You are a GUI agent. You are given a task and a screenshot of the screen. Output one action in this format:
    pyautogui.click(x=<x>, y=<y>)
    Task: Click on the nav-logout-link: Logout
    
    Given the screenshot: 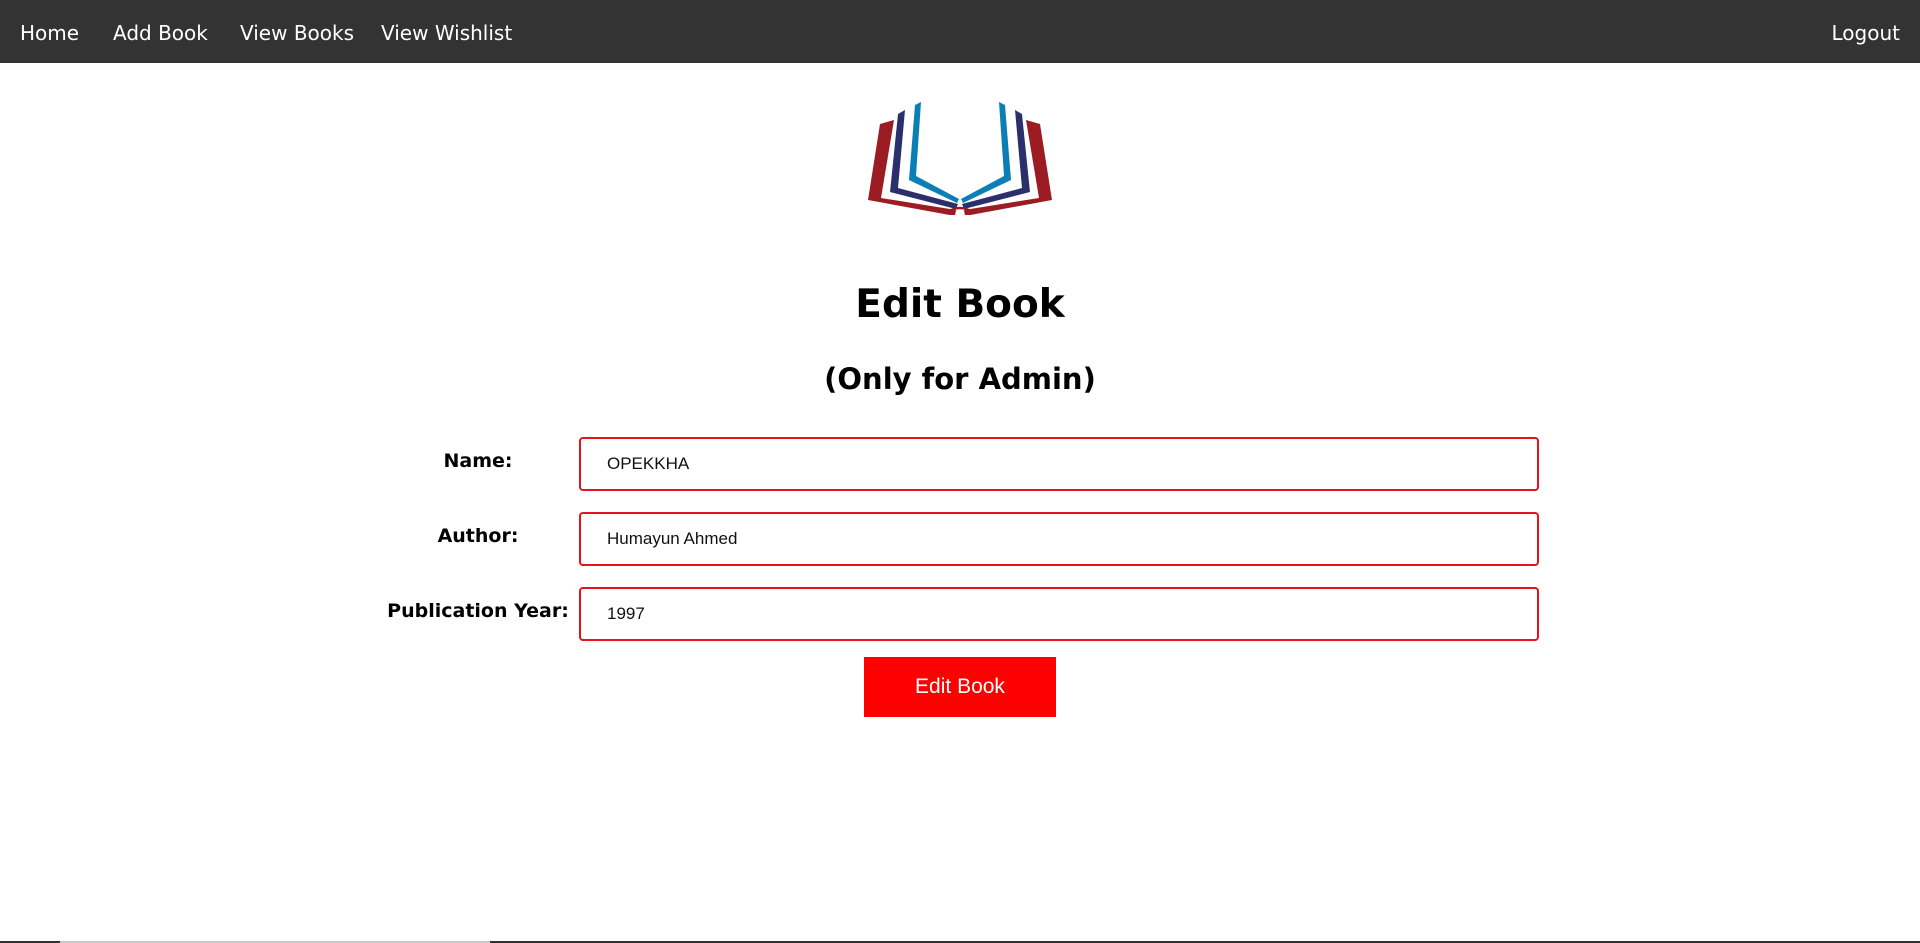 What is the action you would take?
    pyautogui.click(x=1866, y=31)
    